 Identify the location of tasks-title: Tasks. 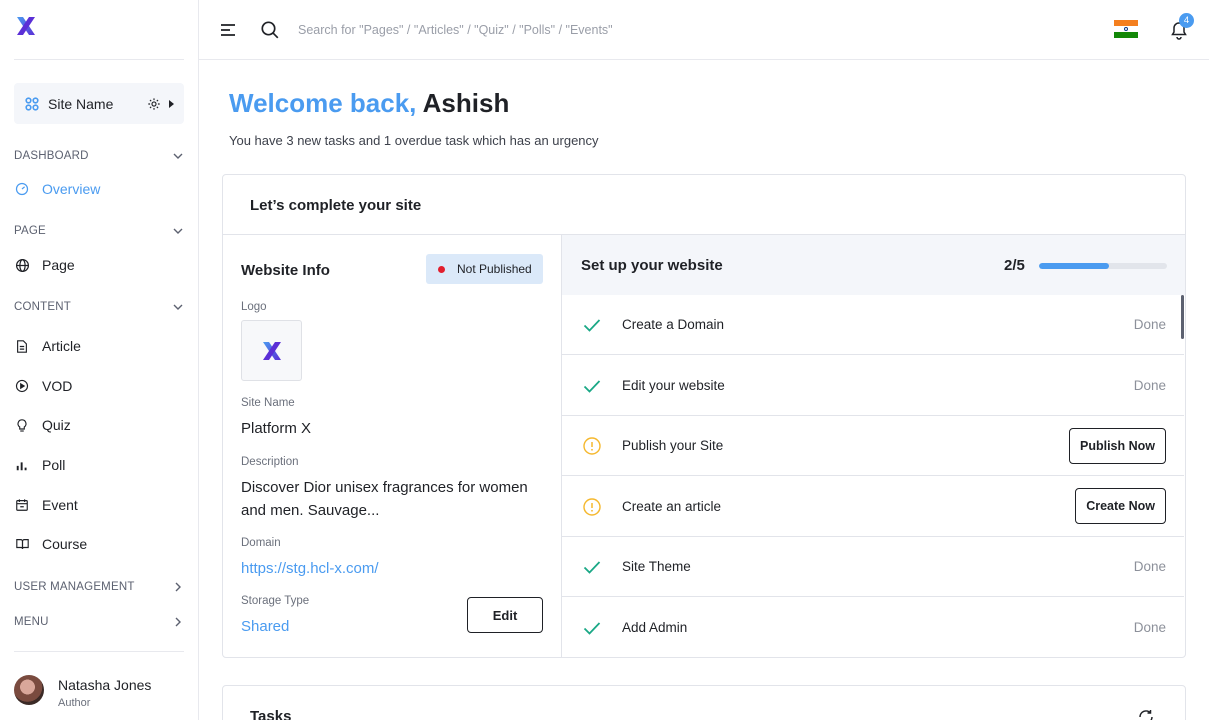
(271, 714).